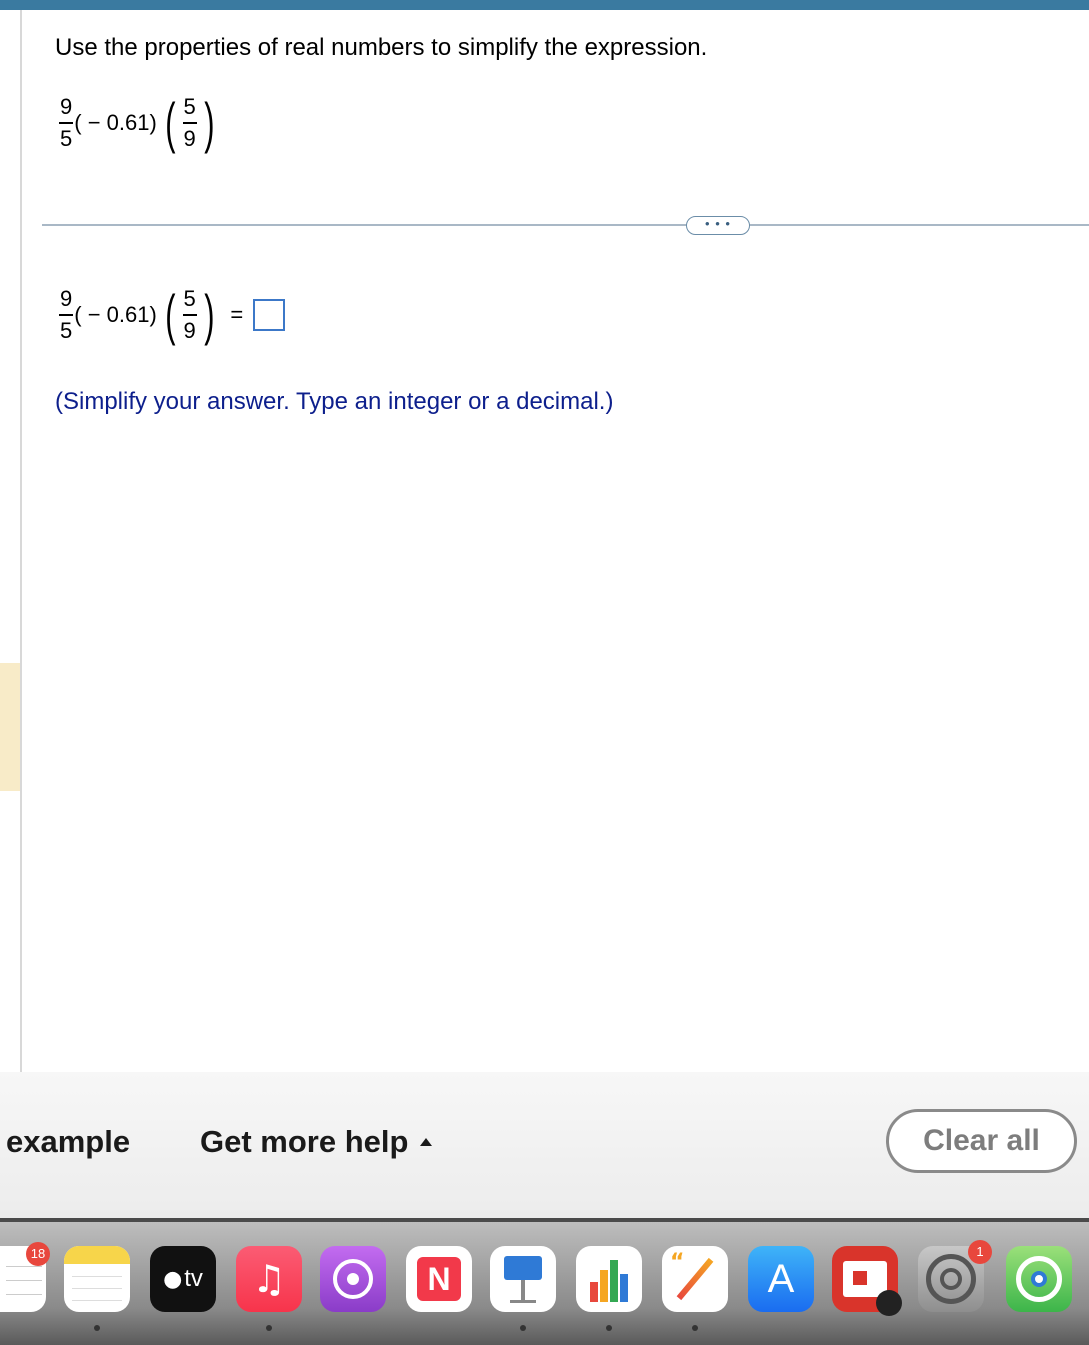  I want to click on news-icon: N, so click(439, 1279).